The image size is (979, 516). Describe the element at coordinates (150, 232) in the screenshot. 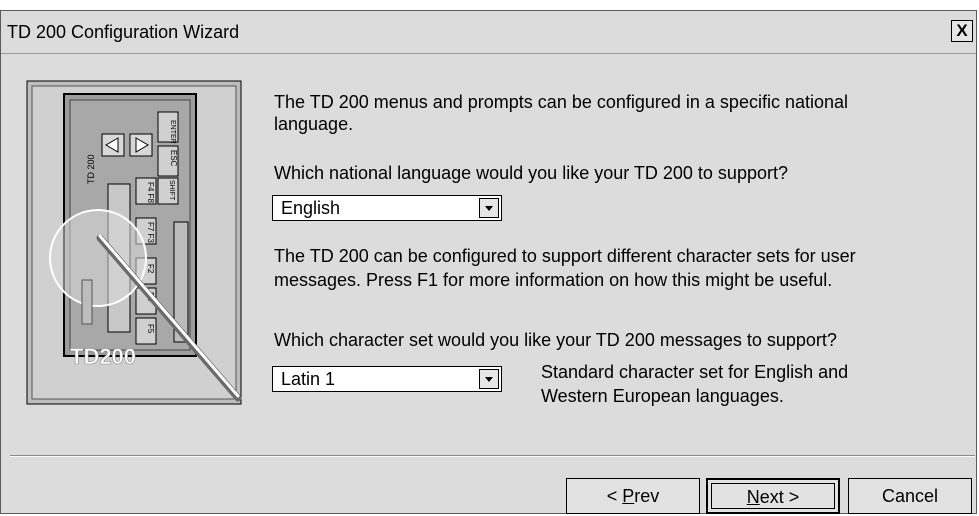

I see `key-f3-label: F7 F3` at that location.